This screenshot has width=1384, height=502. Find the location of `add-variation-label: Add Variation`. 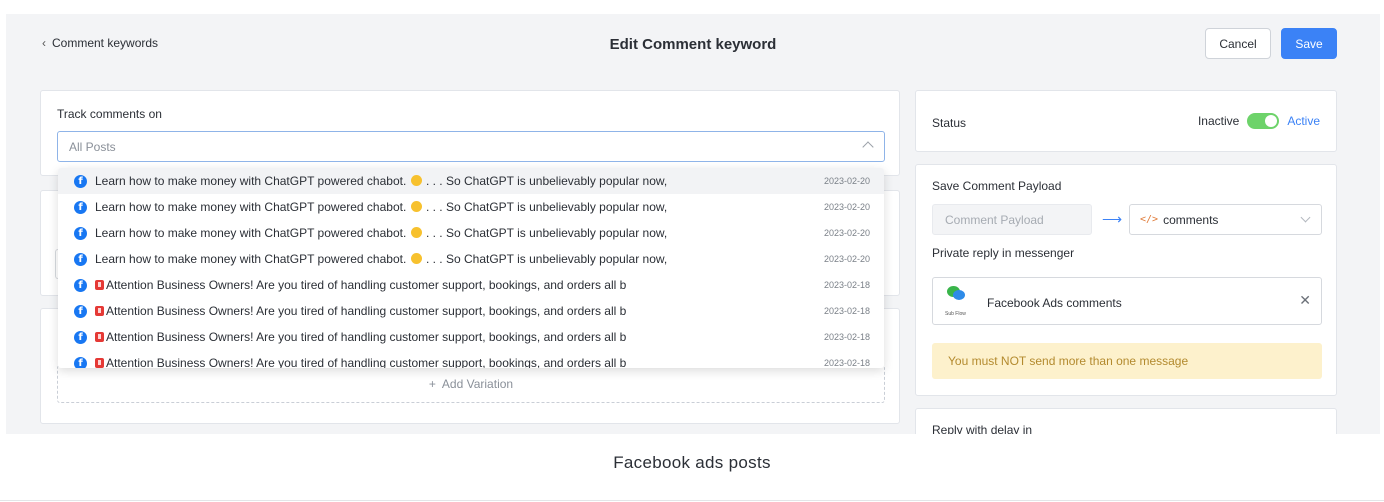

add-variation-label: Add Variation is located at coordinates (477, 384).